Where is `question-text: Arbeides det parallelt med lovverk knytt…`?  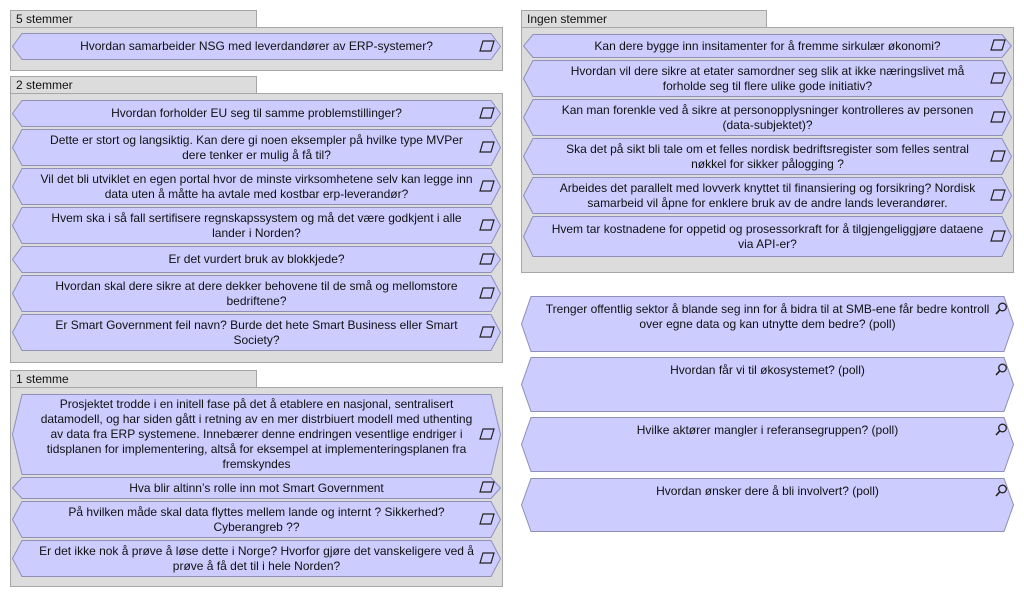 question-text: Arbeides det parallelt med lovverk knytt… is located at coordinates (767, 195).